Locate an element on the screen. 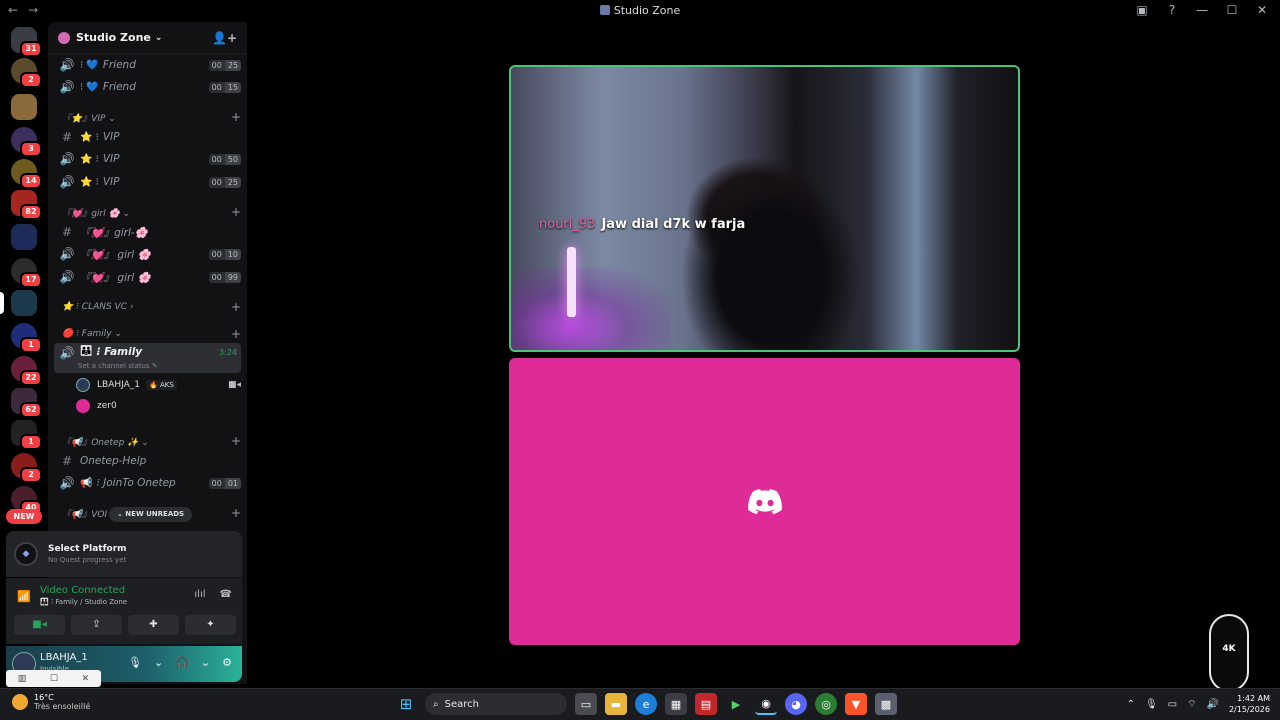 The image size is (1280, 720). discord-app-icon: ◕ is located at coordinates (796, 704).